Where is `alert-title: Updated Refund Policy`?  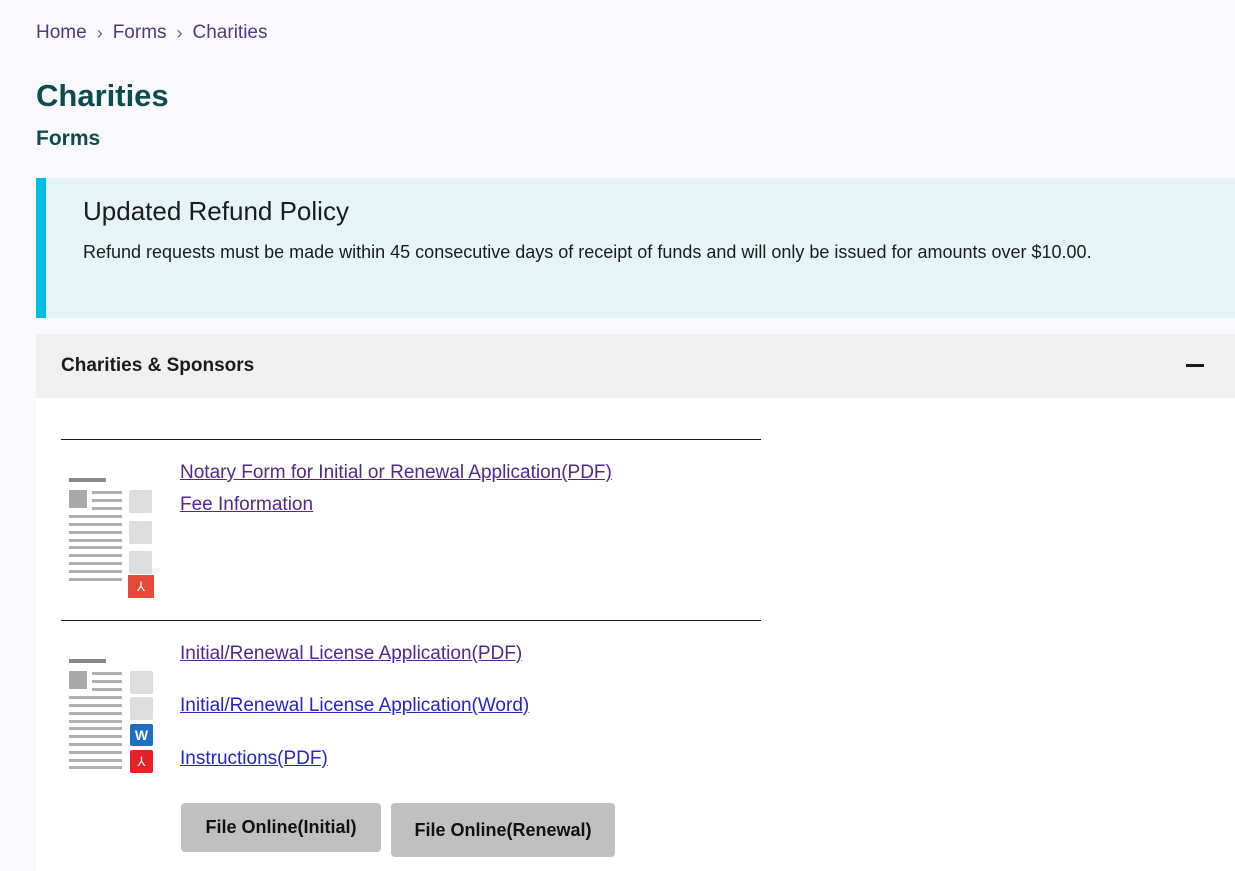
alert-title: Updated Refund Policy is located at coordinates (216, 211).